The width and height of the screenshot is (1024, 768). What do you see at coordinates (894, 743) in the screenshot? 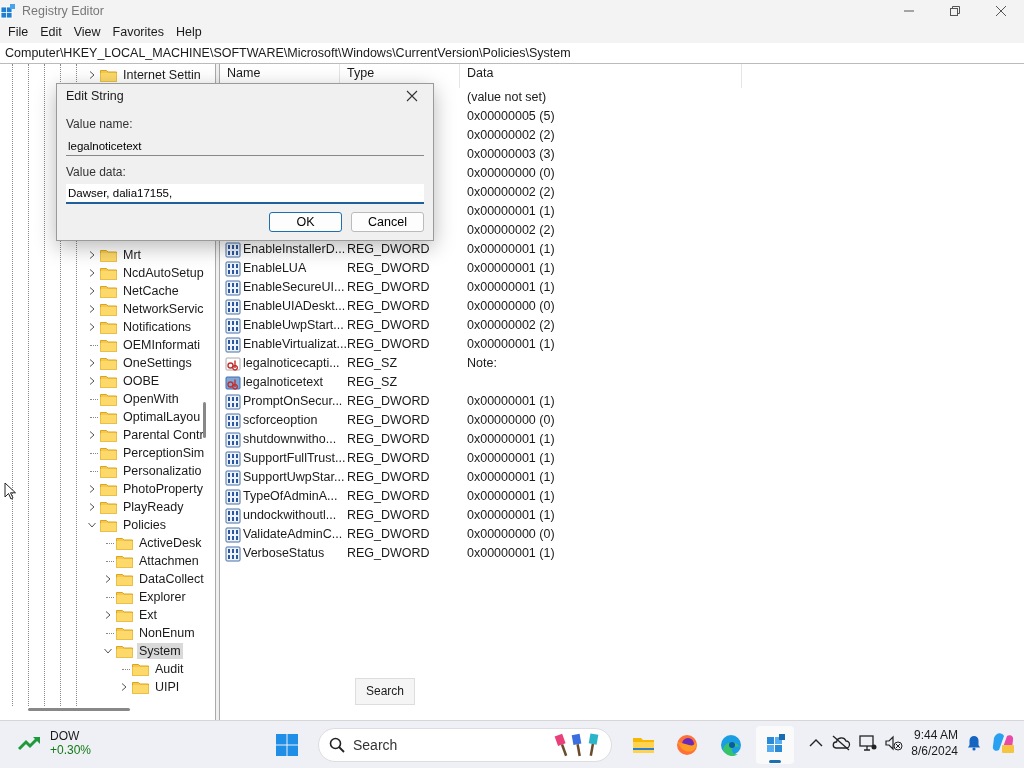
I see `speaker-muted-icon` at bounding box center [894, 743].